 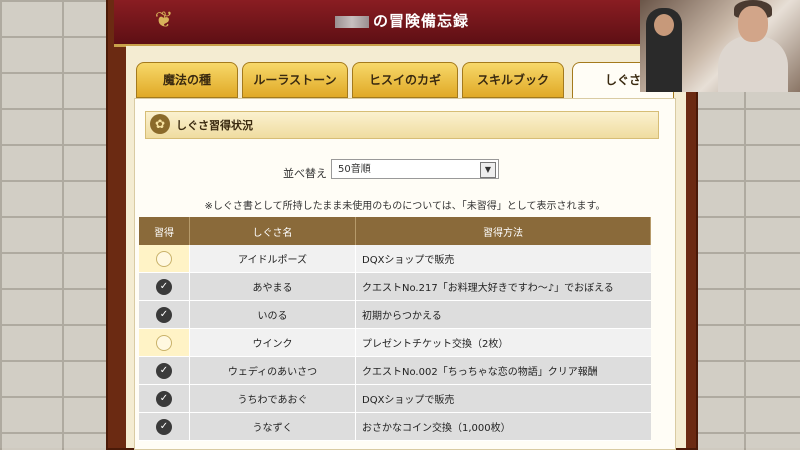 What do you see at coordinates (513, 80) in the screenshot?
I see `tab-skill-book: スキルブック` at bounding box center [513, 80].